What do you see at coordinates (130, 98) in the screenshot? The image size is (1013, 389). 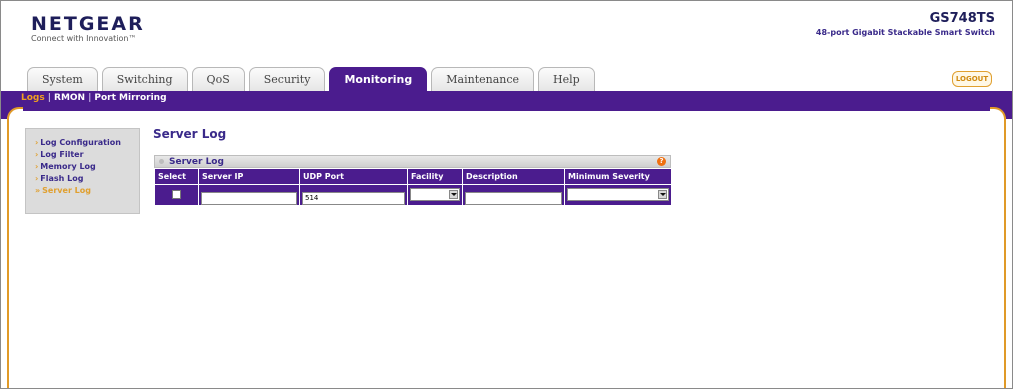 I see `subnav-port-mirroring: Port Mirroring` at bounding box center [130, 98].